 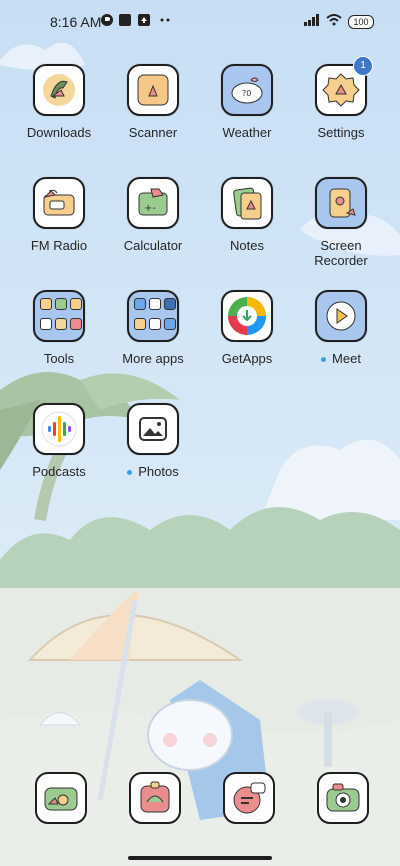 I want to click on folder-more-apps: More apps, so click(x=153, y=328).